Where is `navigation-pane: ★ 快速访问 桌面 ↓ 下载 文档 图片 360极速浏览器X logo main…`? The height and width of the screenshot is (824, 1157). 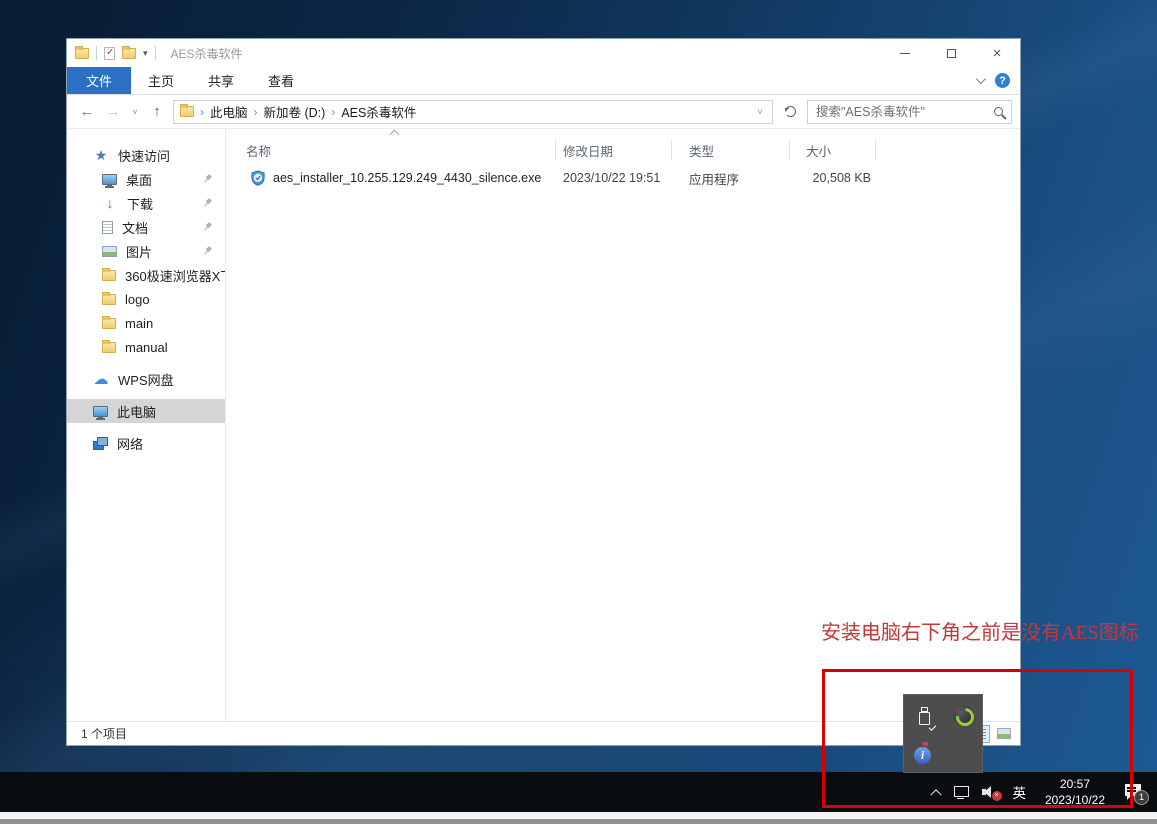
navigation-pane: ★ 快速访问 桌面 ↓ 下载 文档 图片 360极速浏览器X logo main… is located at coordinates (146, 425).